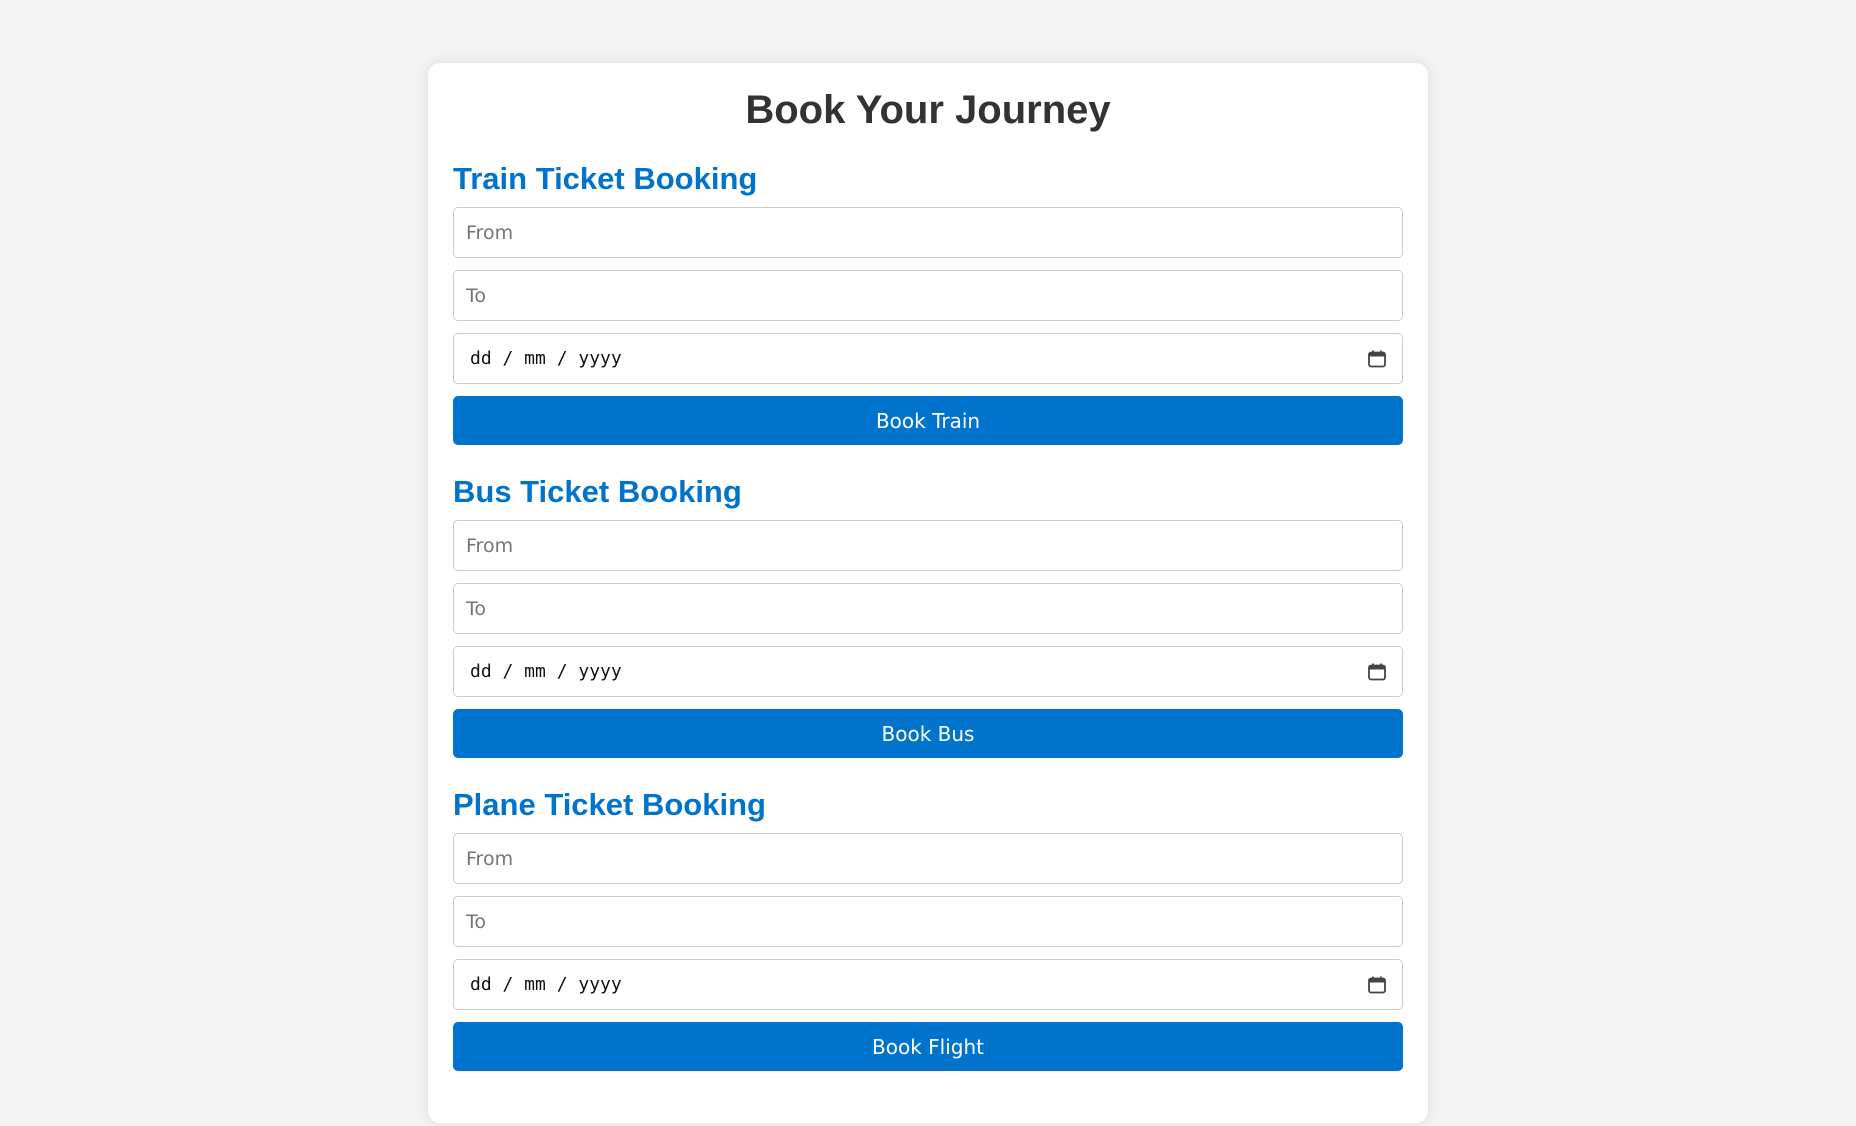 This screenshot has height=1126, width=1856. What do you see at coordinates (928, 858) in the screenshot?
I see `plane-from-input` at bounding box center [928, 858].